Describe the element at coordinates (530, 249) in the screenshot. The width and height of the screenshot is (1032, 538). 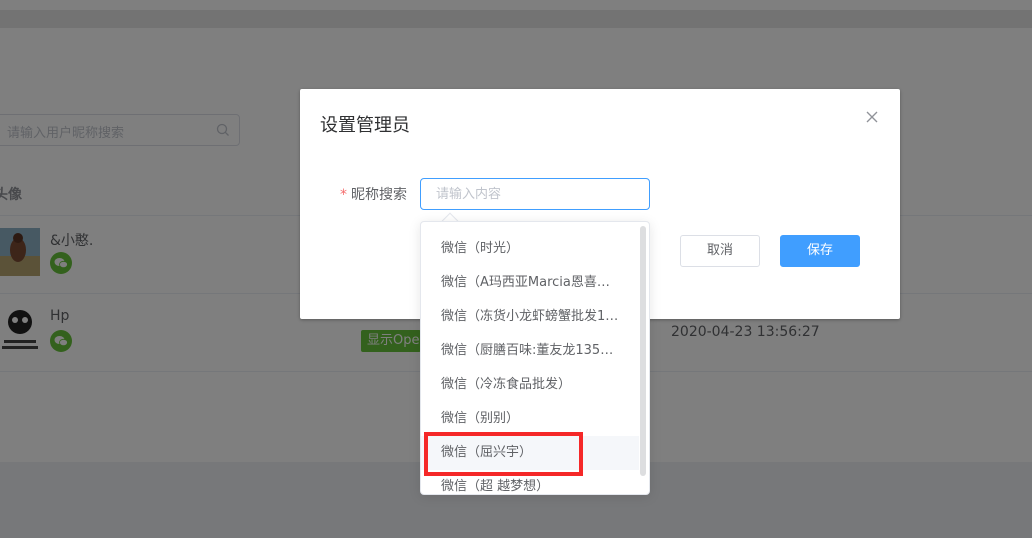
I see `suggestion-item: 微信（时光）` at that location.